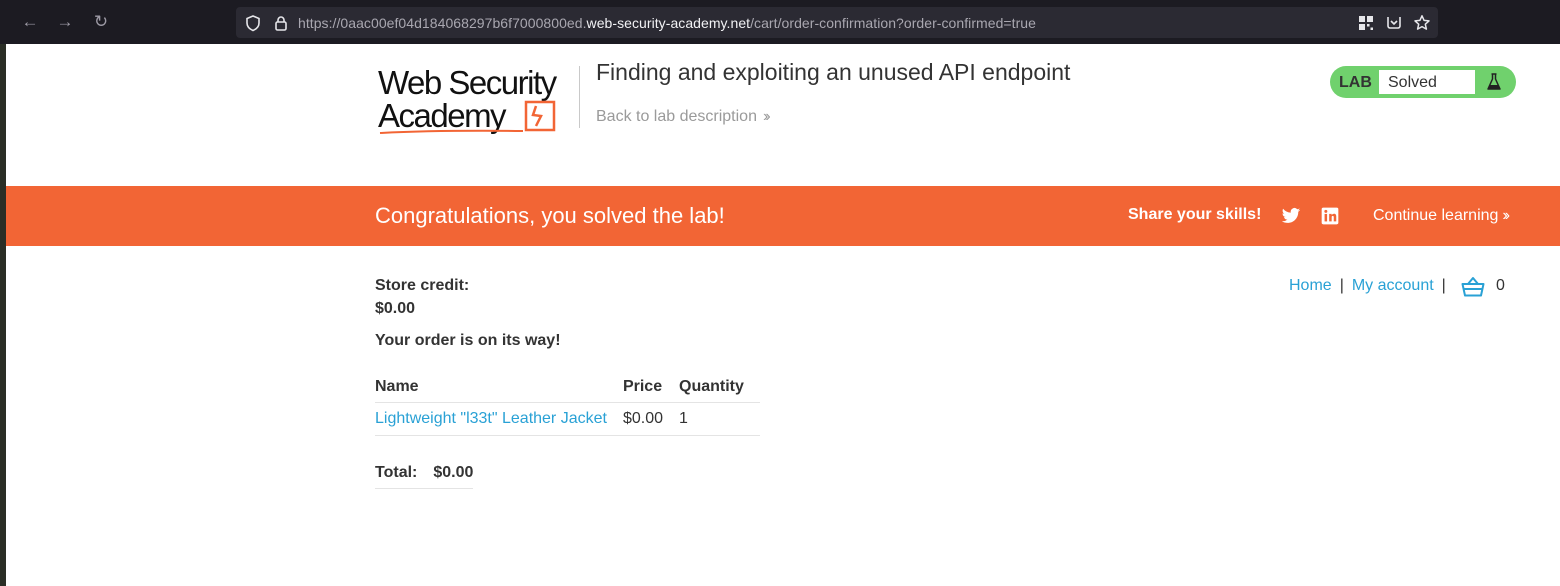  I want to click on web-security-academy-logo: Web Security Academy, so click(478, 100).